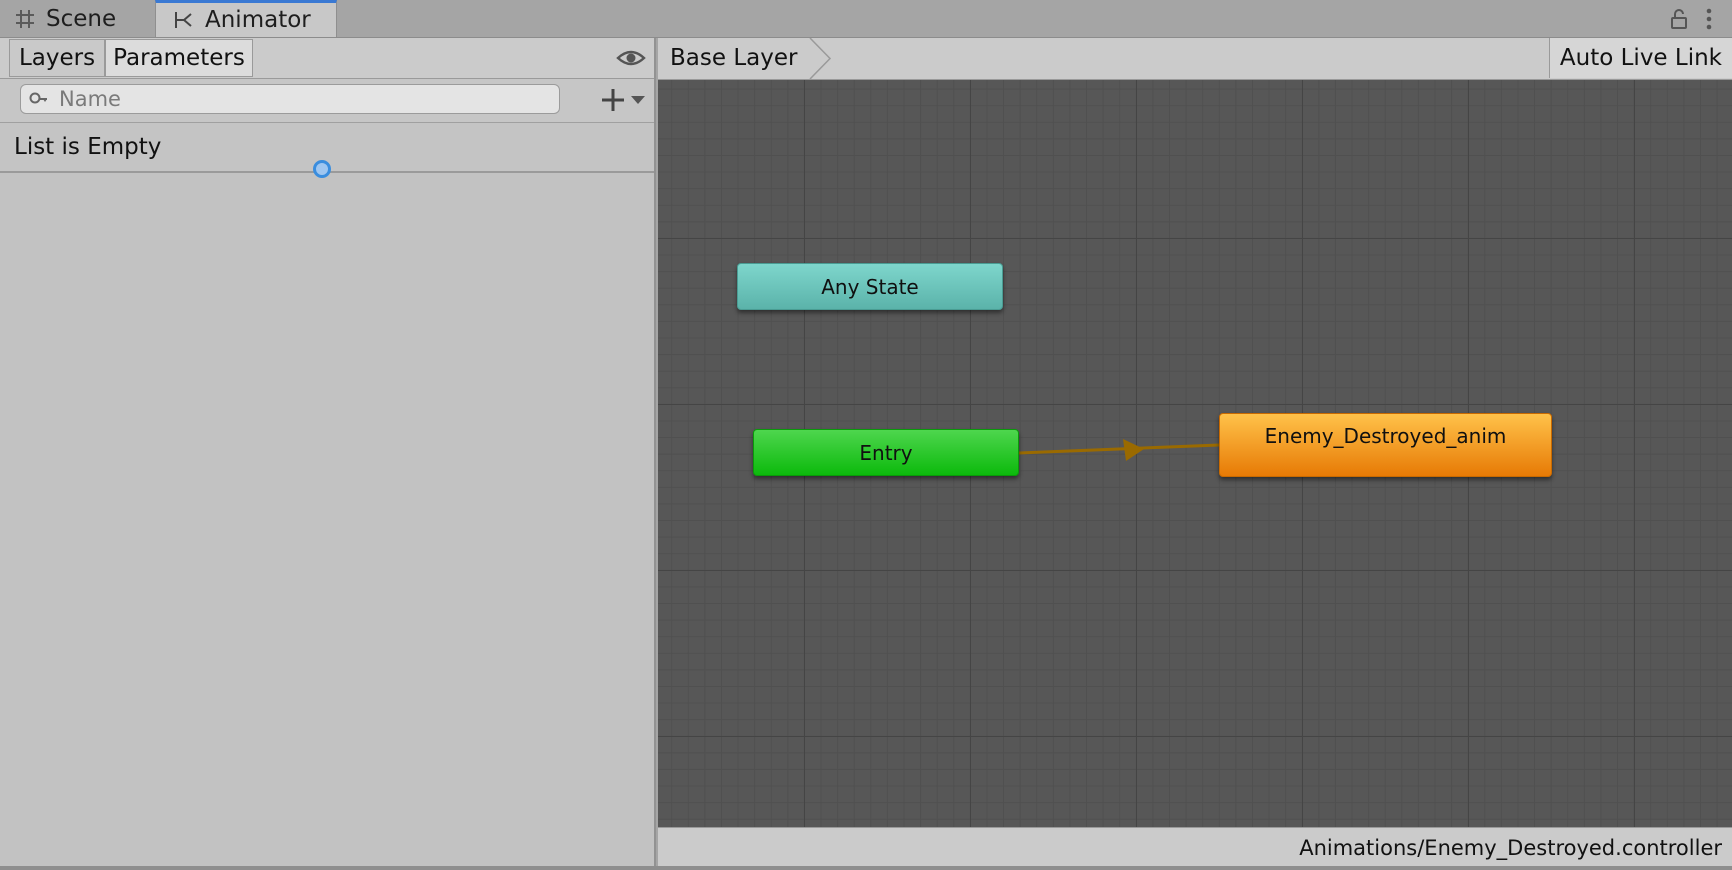 The image size is (1732, 870). I want to click on tab-animator: Animator, so click(246, 18).